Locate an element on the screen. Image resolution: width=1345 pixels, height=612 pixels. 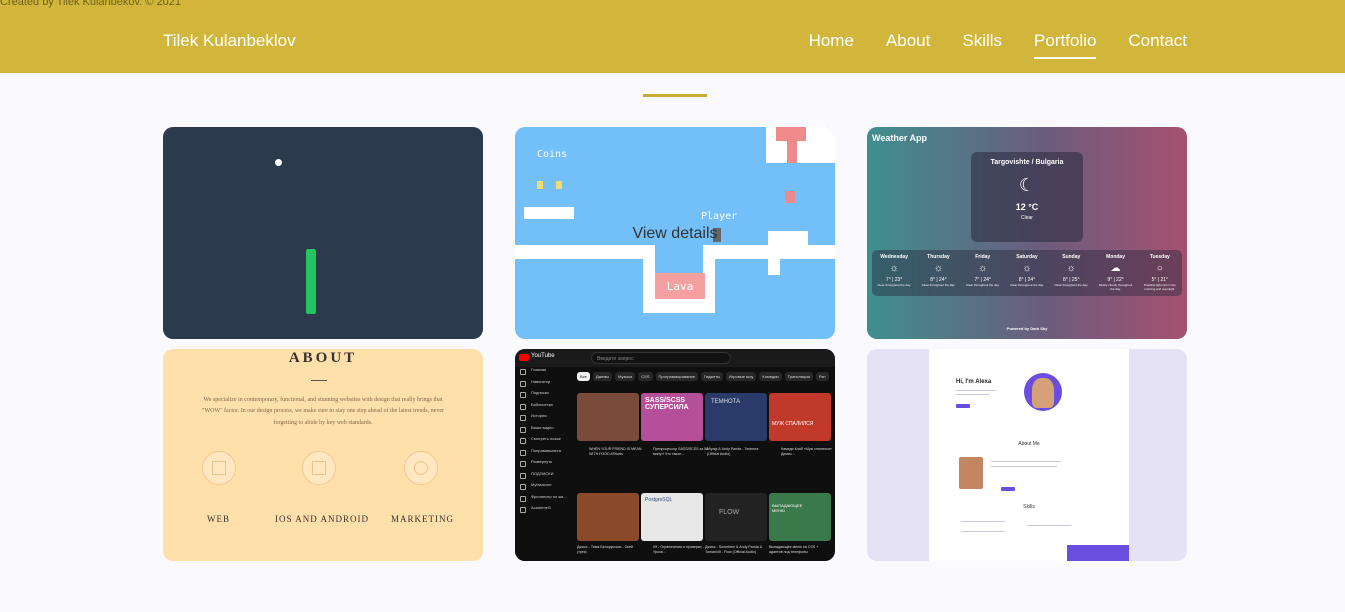
chip: Джемы is located at coordinates (602, 376).